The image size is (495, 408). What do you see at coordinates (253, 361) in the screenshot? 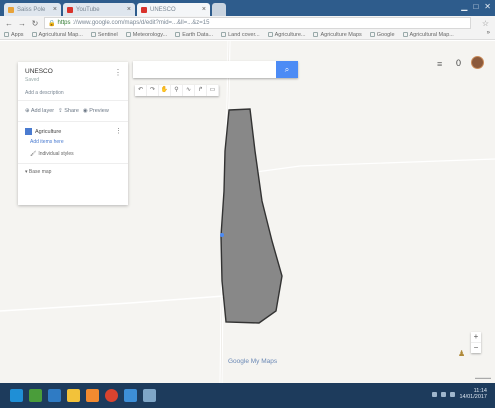
I see `google-my-maps-logo: Google My Maps` at bounding box center [253, 361].